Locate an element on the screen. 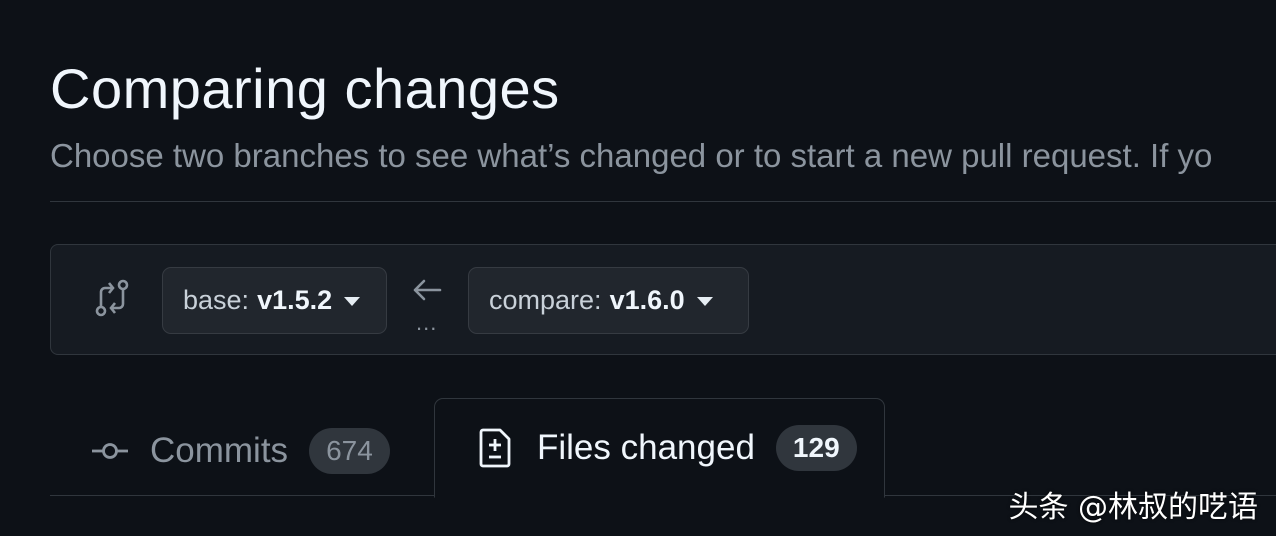  compare-value: v1.6.0 is located at coordinates (647, 300).